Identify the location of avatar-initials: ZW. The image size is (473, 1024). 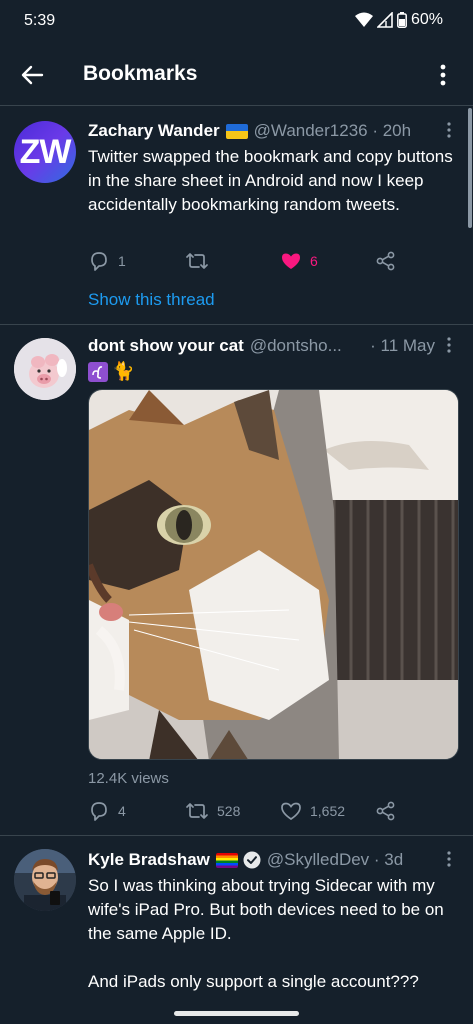
(45, 151).